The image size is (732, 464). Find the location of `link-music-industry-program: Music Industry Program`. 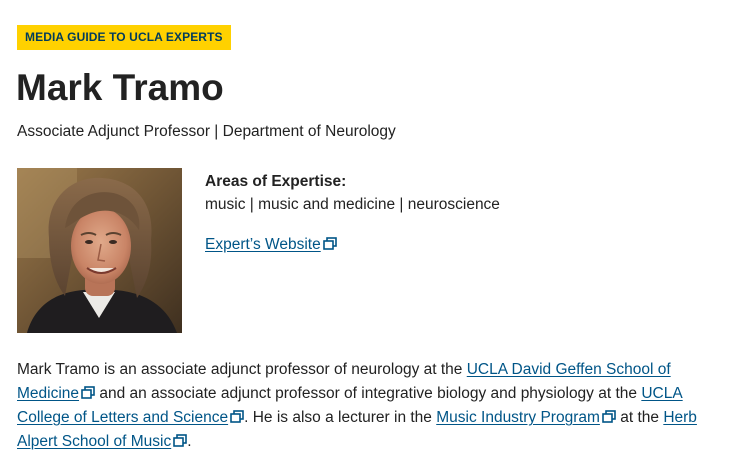

link-music-industry-program: Music Industry Program is located at coordinates (518, 417).